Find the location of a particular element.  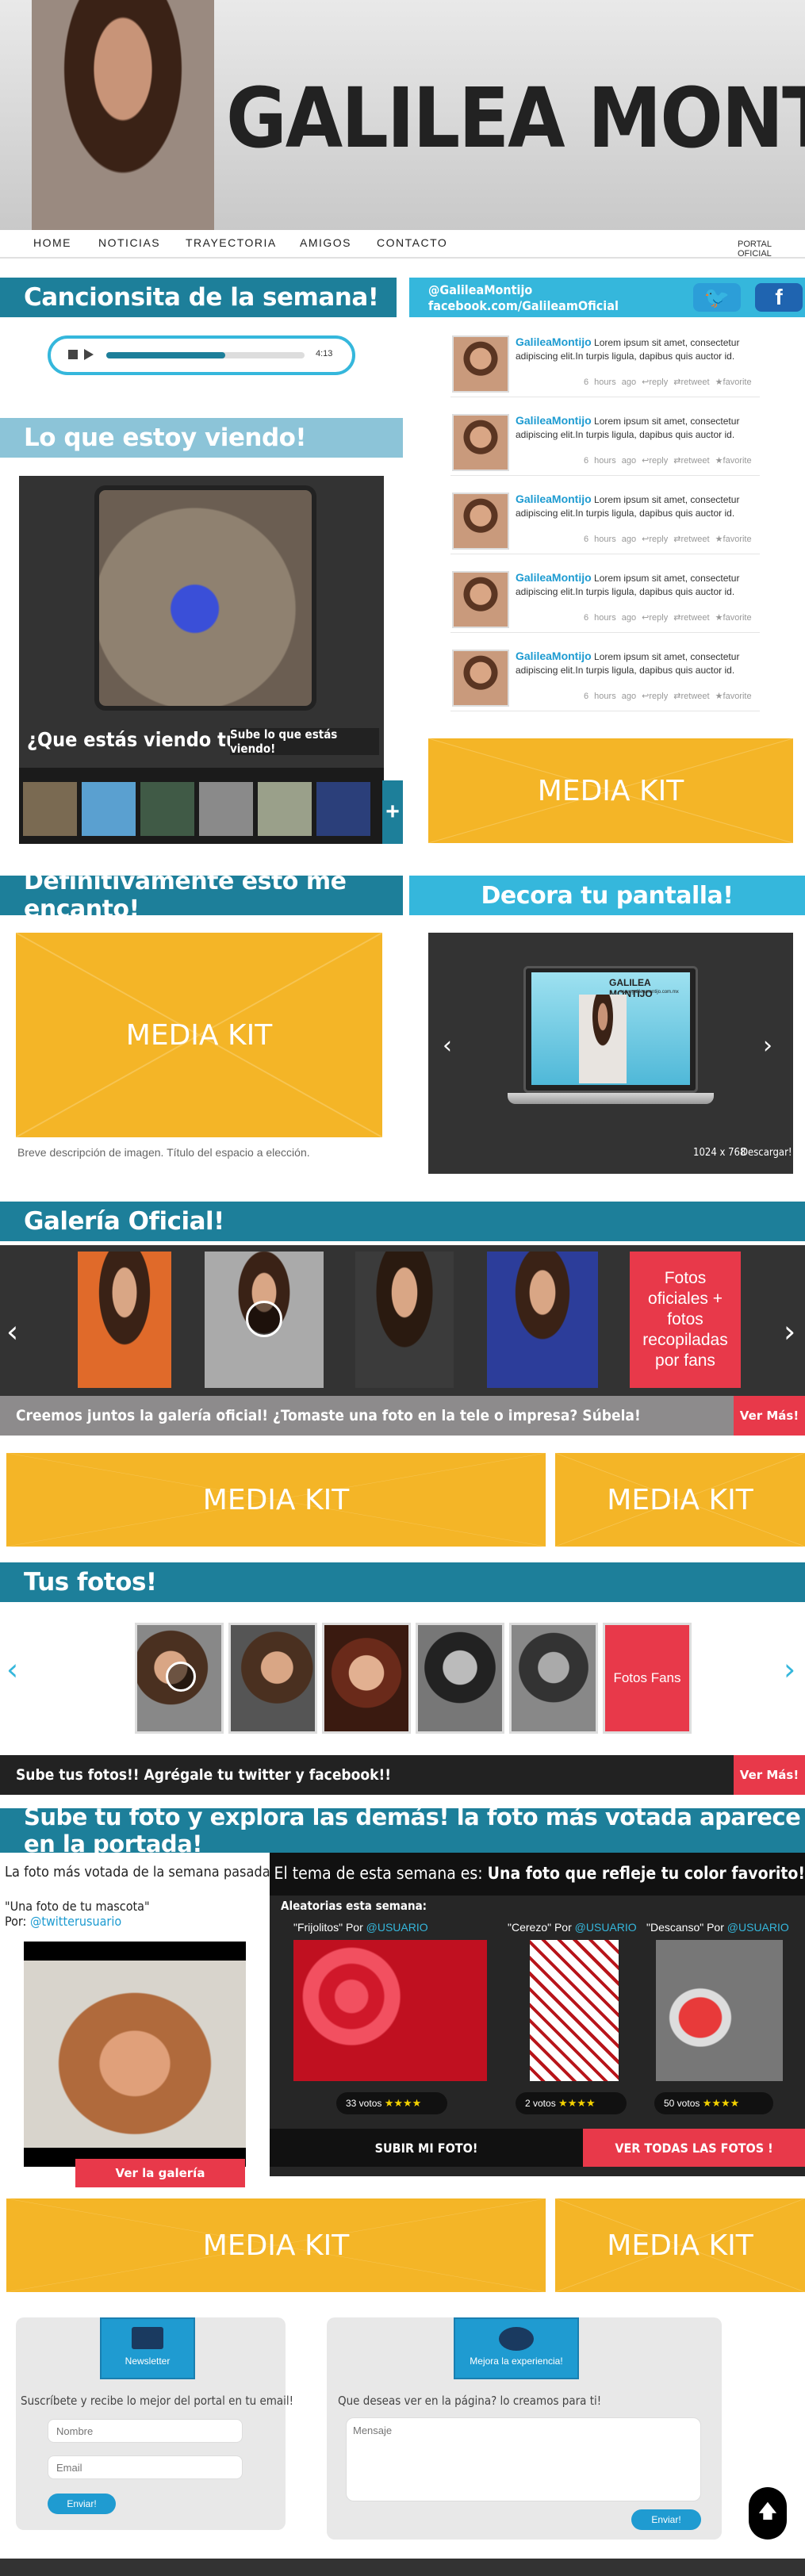

stop-icon is located at coordinates (73, 355).